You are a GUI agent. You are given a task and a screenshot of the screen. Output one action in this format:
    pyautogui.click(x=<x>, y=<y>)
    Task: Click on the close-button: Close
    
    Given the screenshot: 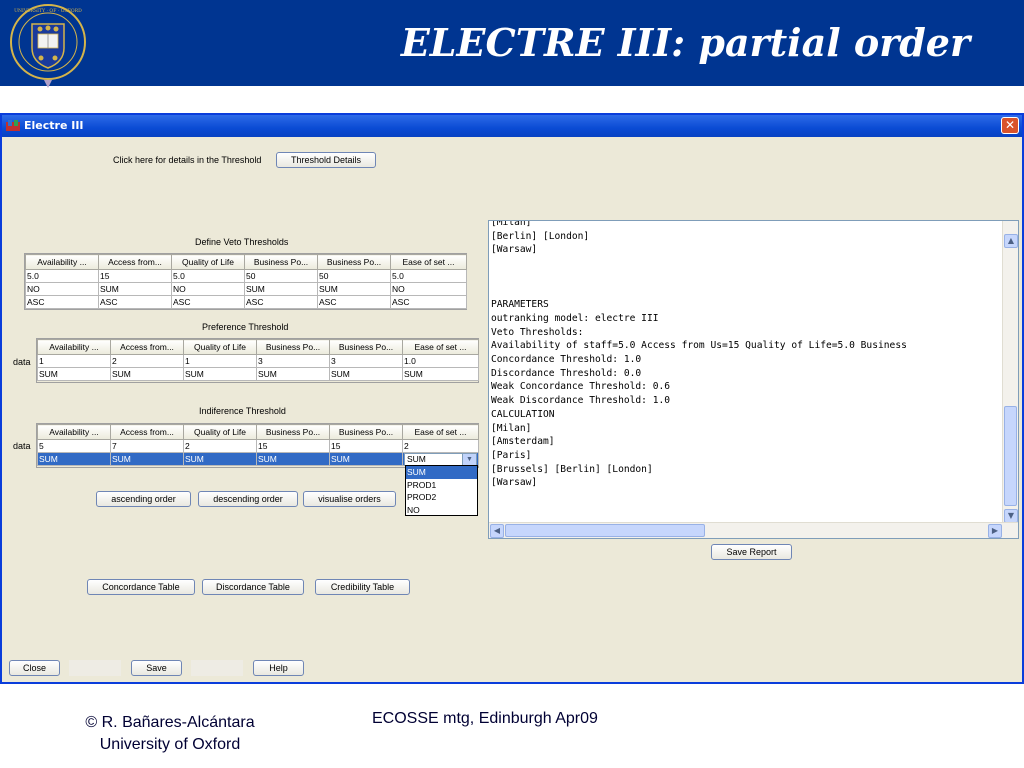 What is the action you would take?
    pyautogui.click(x=34, y=668)
    